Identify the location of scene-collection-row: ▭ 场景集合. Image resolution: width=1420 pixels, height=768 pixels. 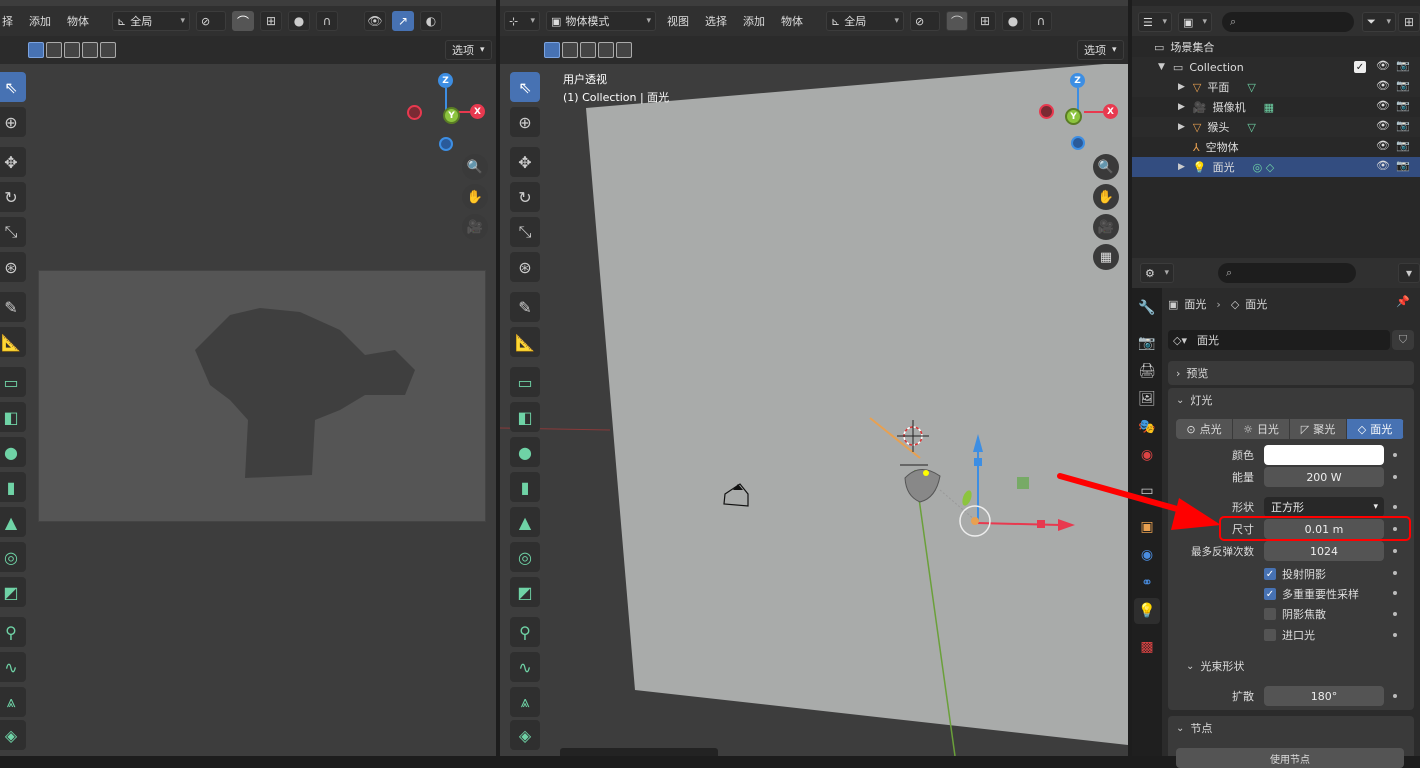
(1276, 47).